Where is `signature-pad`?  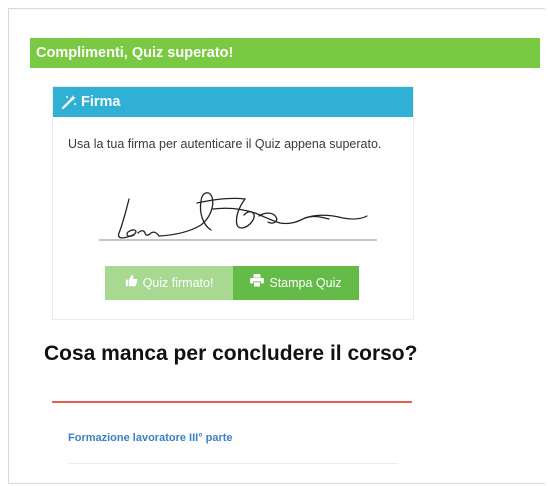
signature-pad is located at coordinates (238, 220).